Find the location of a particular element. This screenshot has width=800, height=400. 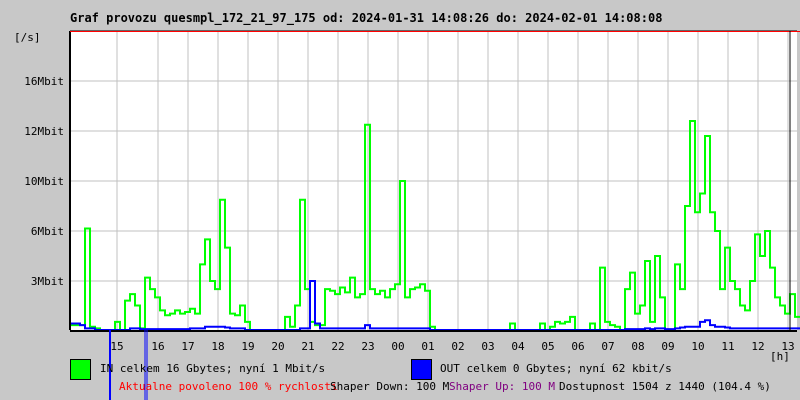

x-axis-unit: [h] is located at coordinates (780, 356).